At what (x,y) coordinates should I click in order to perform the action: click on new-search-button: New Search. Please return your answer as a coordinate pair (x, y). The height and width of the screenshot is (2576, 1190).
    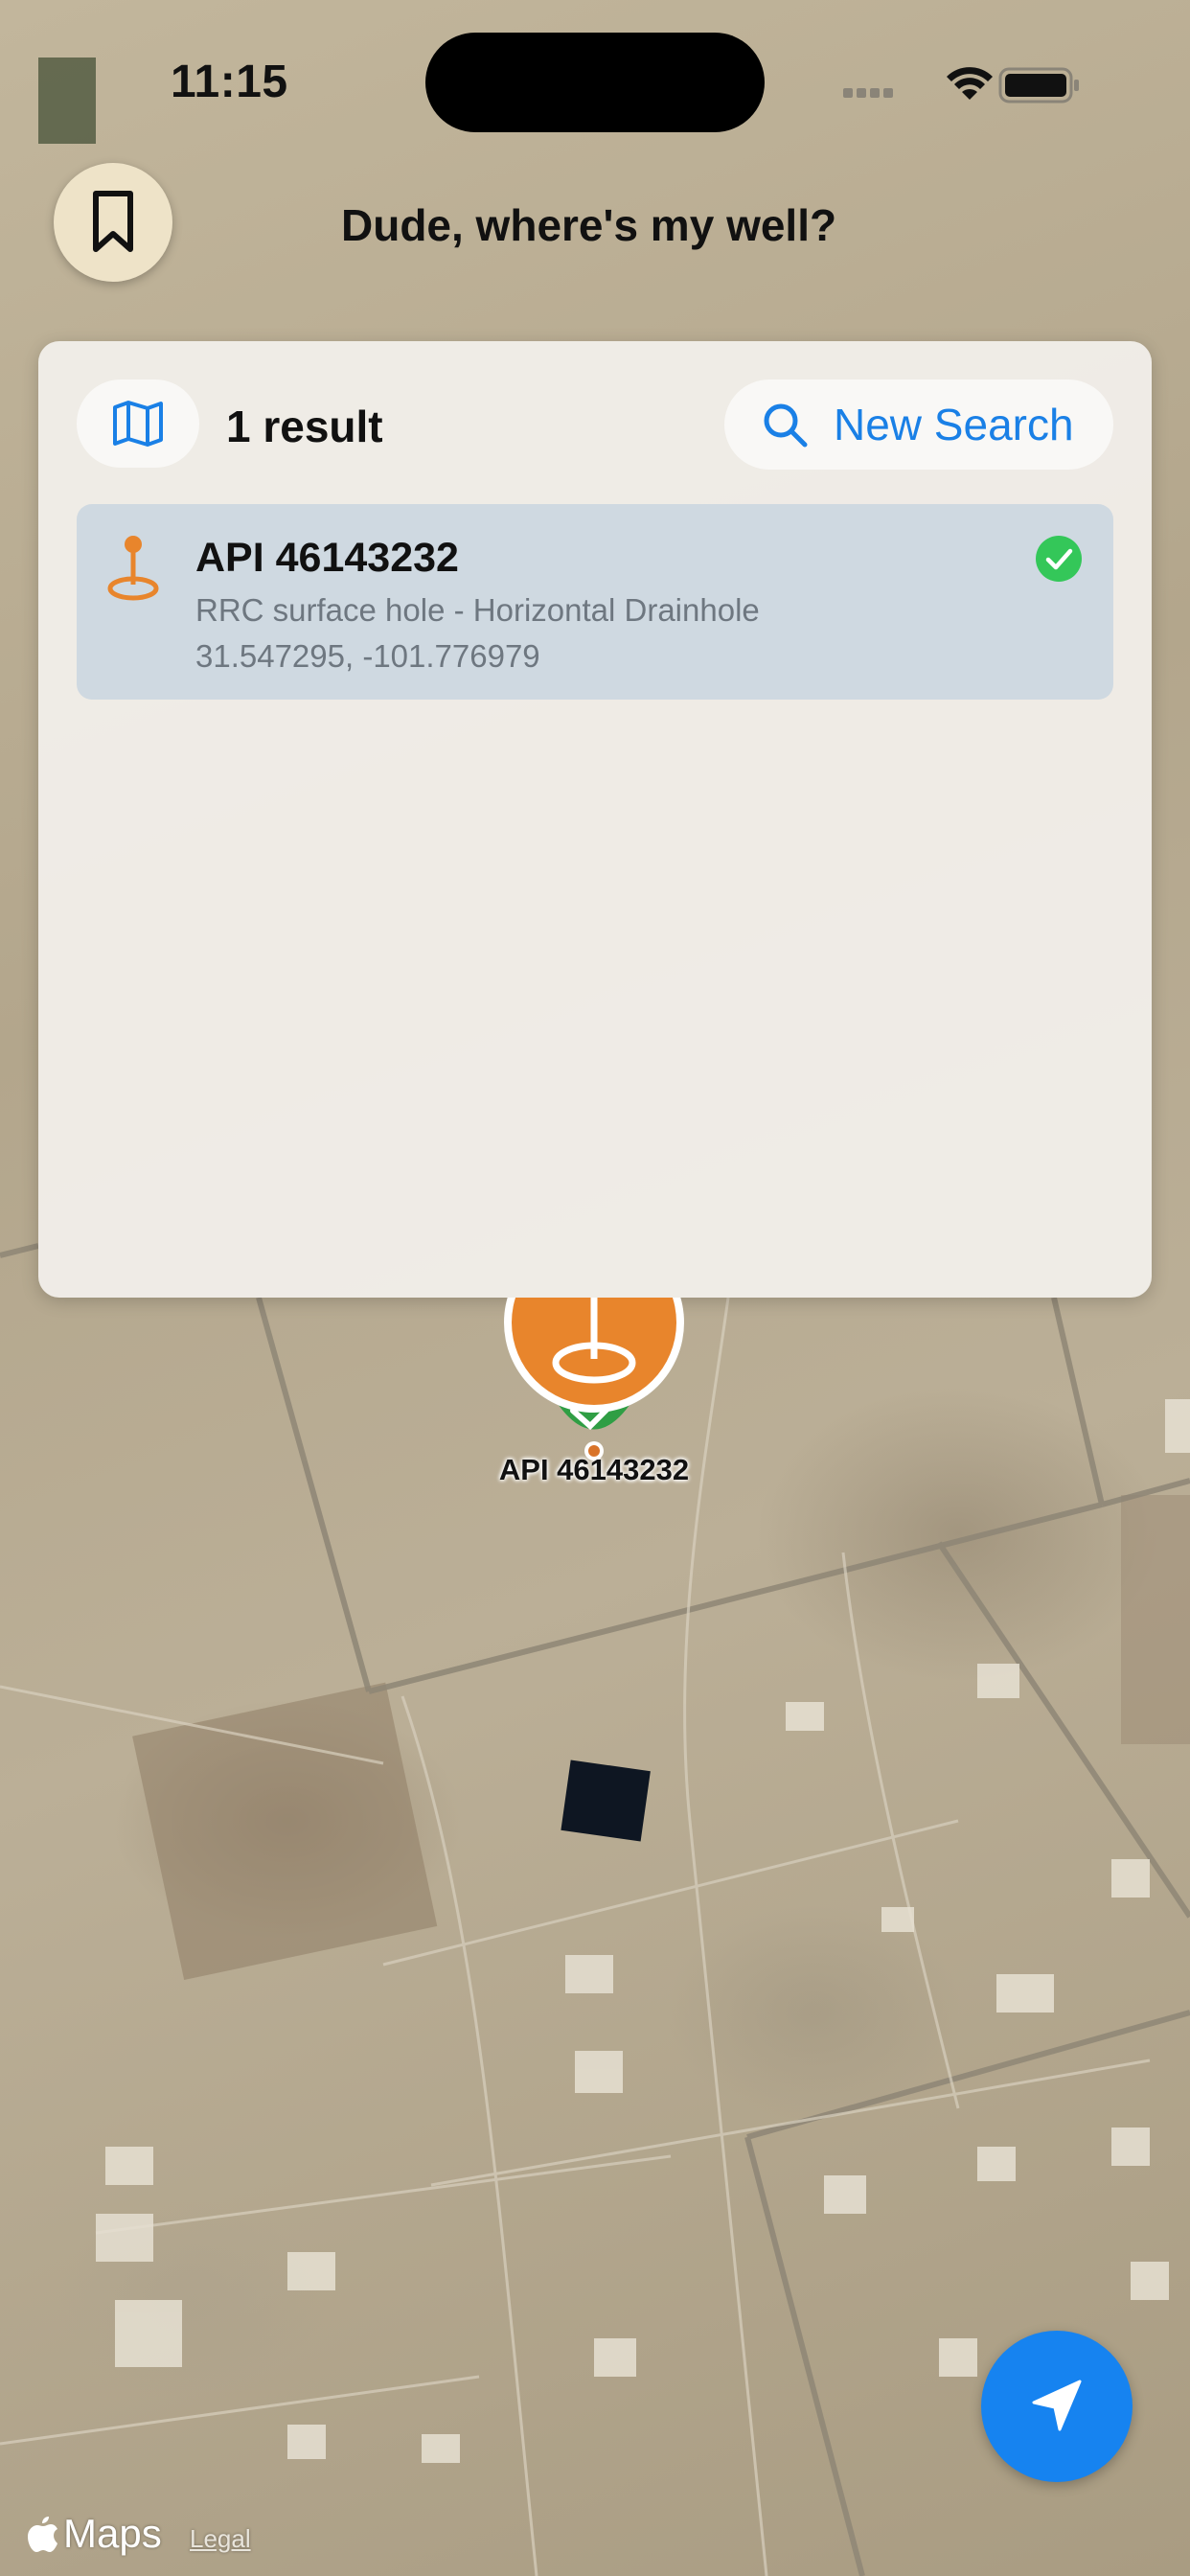
    Looking at the image, I should click on (919, 425).